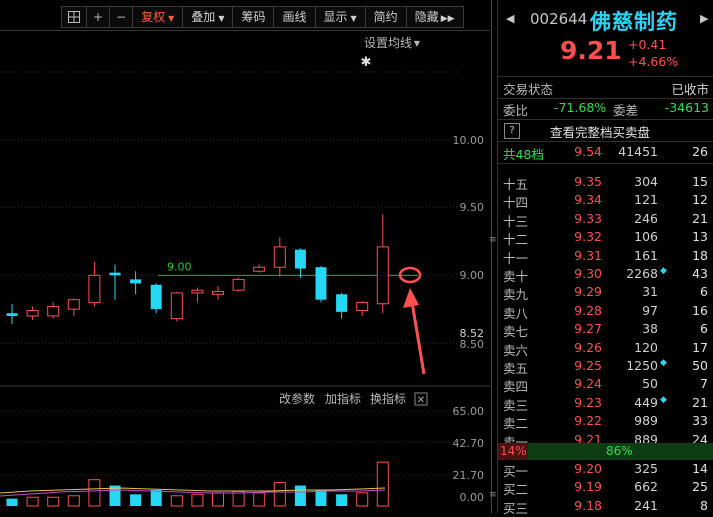  What do you see at coordinates (388, 398) in the screenshot?
I see `switch-indicator-link: 换指标` at bounding box center [388, 398].